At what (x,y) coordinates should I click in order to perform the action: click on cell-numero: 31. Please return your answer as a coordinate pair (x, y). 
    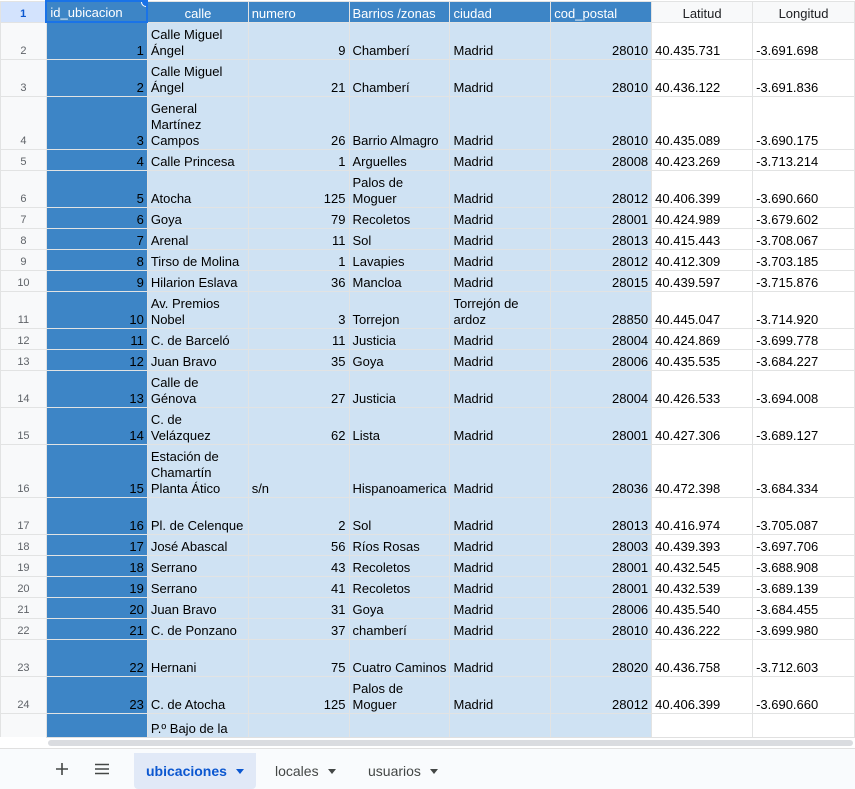
    Looking at the image, I should click on (298, 607).